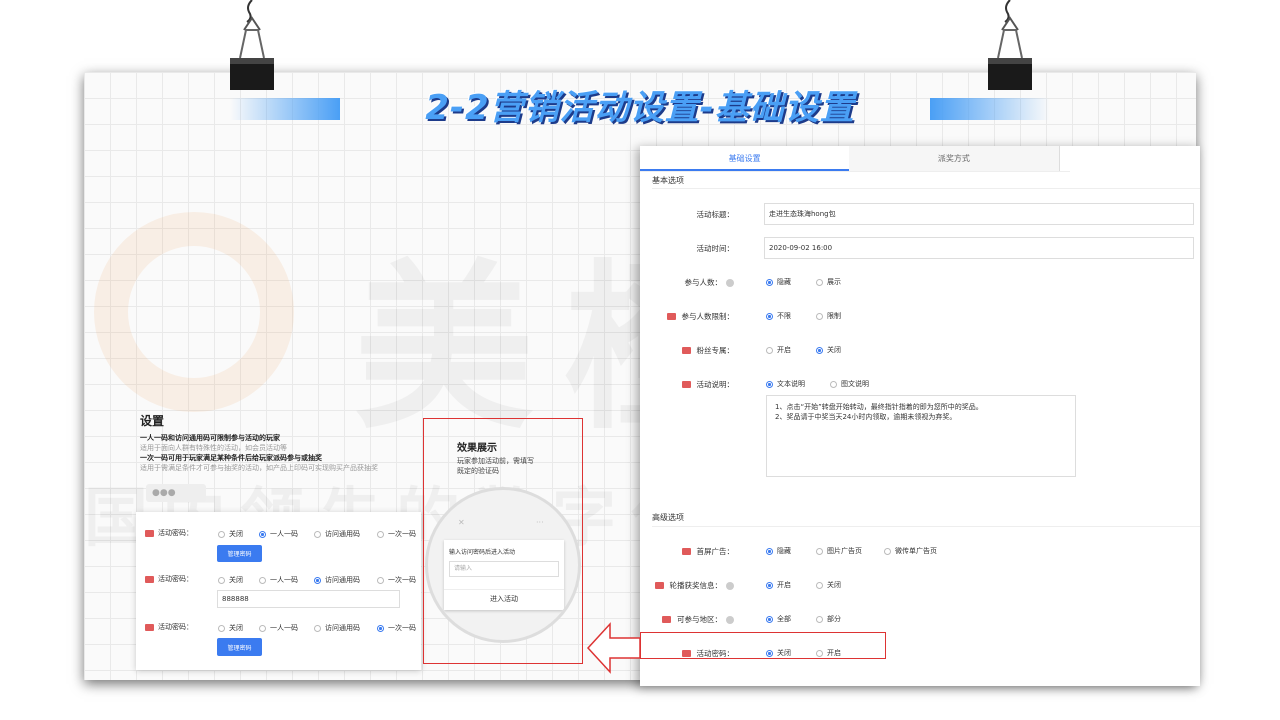  Describe the element at coordinates (910, 551) in the screenshot. I see `radio-option: 微传单广告页` at that location.